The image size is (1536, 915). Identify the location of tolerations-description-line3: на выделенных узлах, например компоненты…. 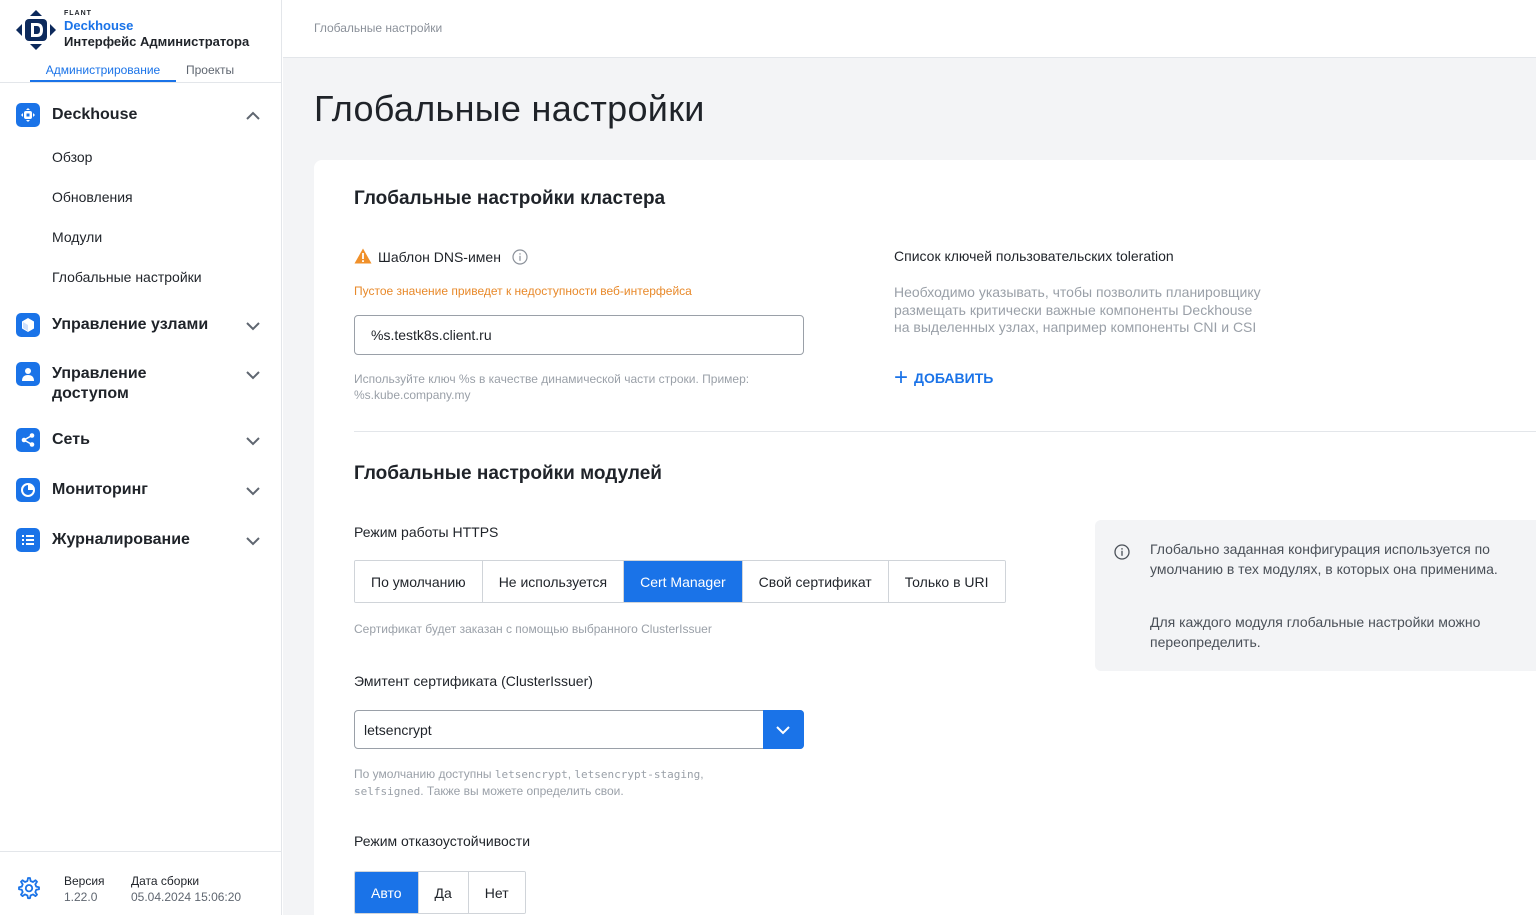
(1075, 327).